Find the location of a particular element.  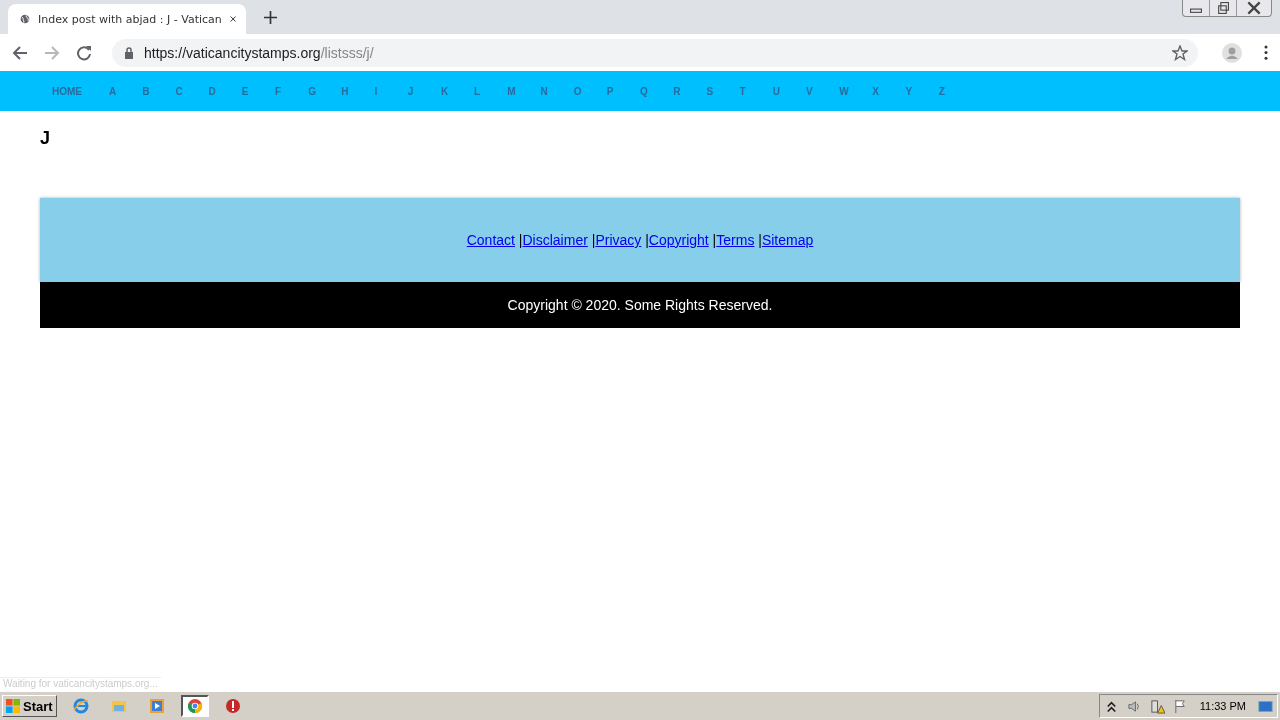

nav-link: E is located at coordinates (258, 91).